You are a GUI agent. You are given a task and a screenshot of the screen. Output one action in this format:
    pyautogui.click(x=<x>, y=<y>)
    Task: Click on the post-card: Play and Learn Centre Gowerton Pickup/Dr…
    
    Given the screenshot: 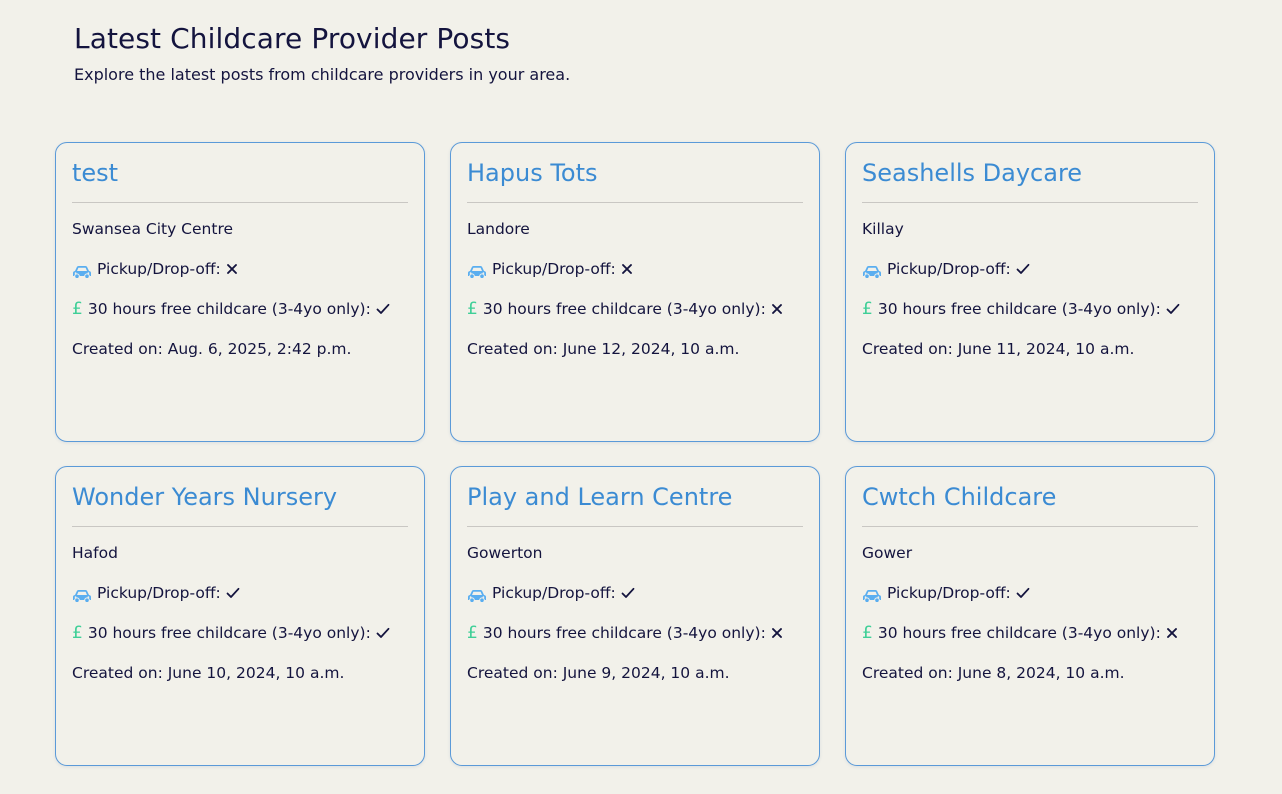 What is the action you would take?
    pyautogui.click(x=635, y=616)
    